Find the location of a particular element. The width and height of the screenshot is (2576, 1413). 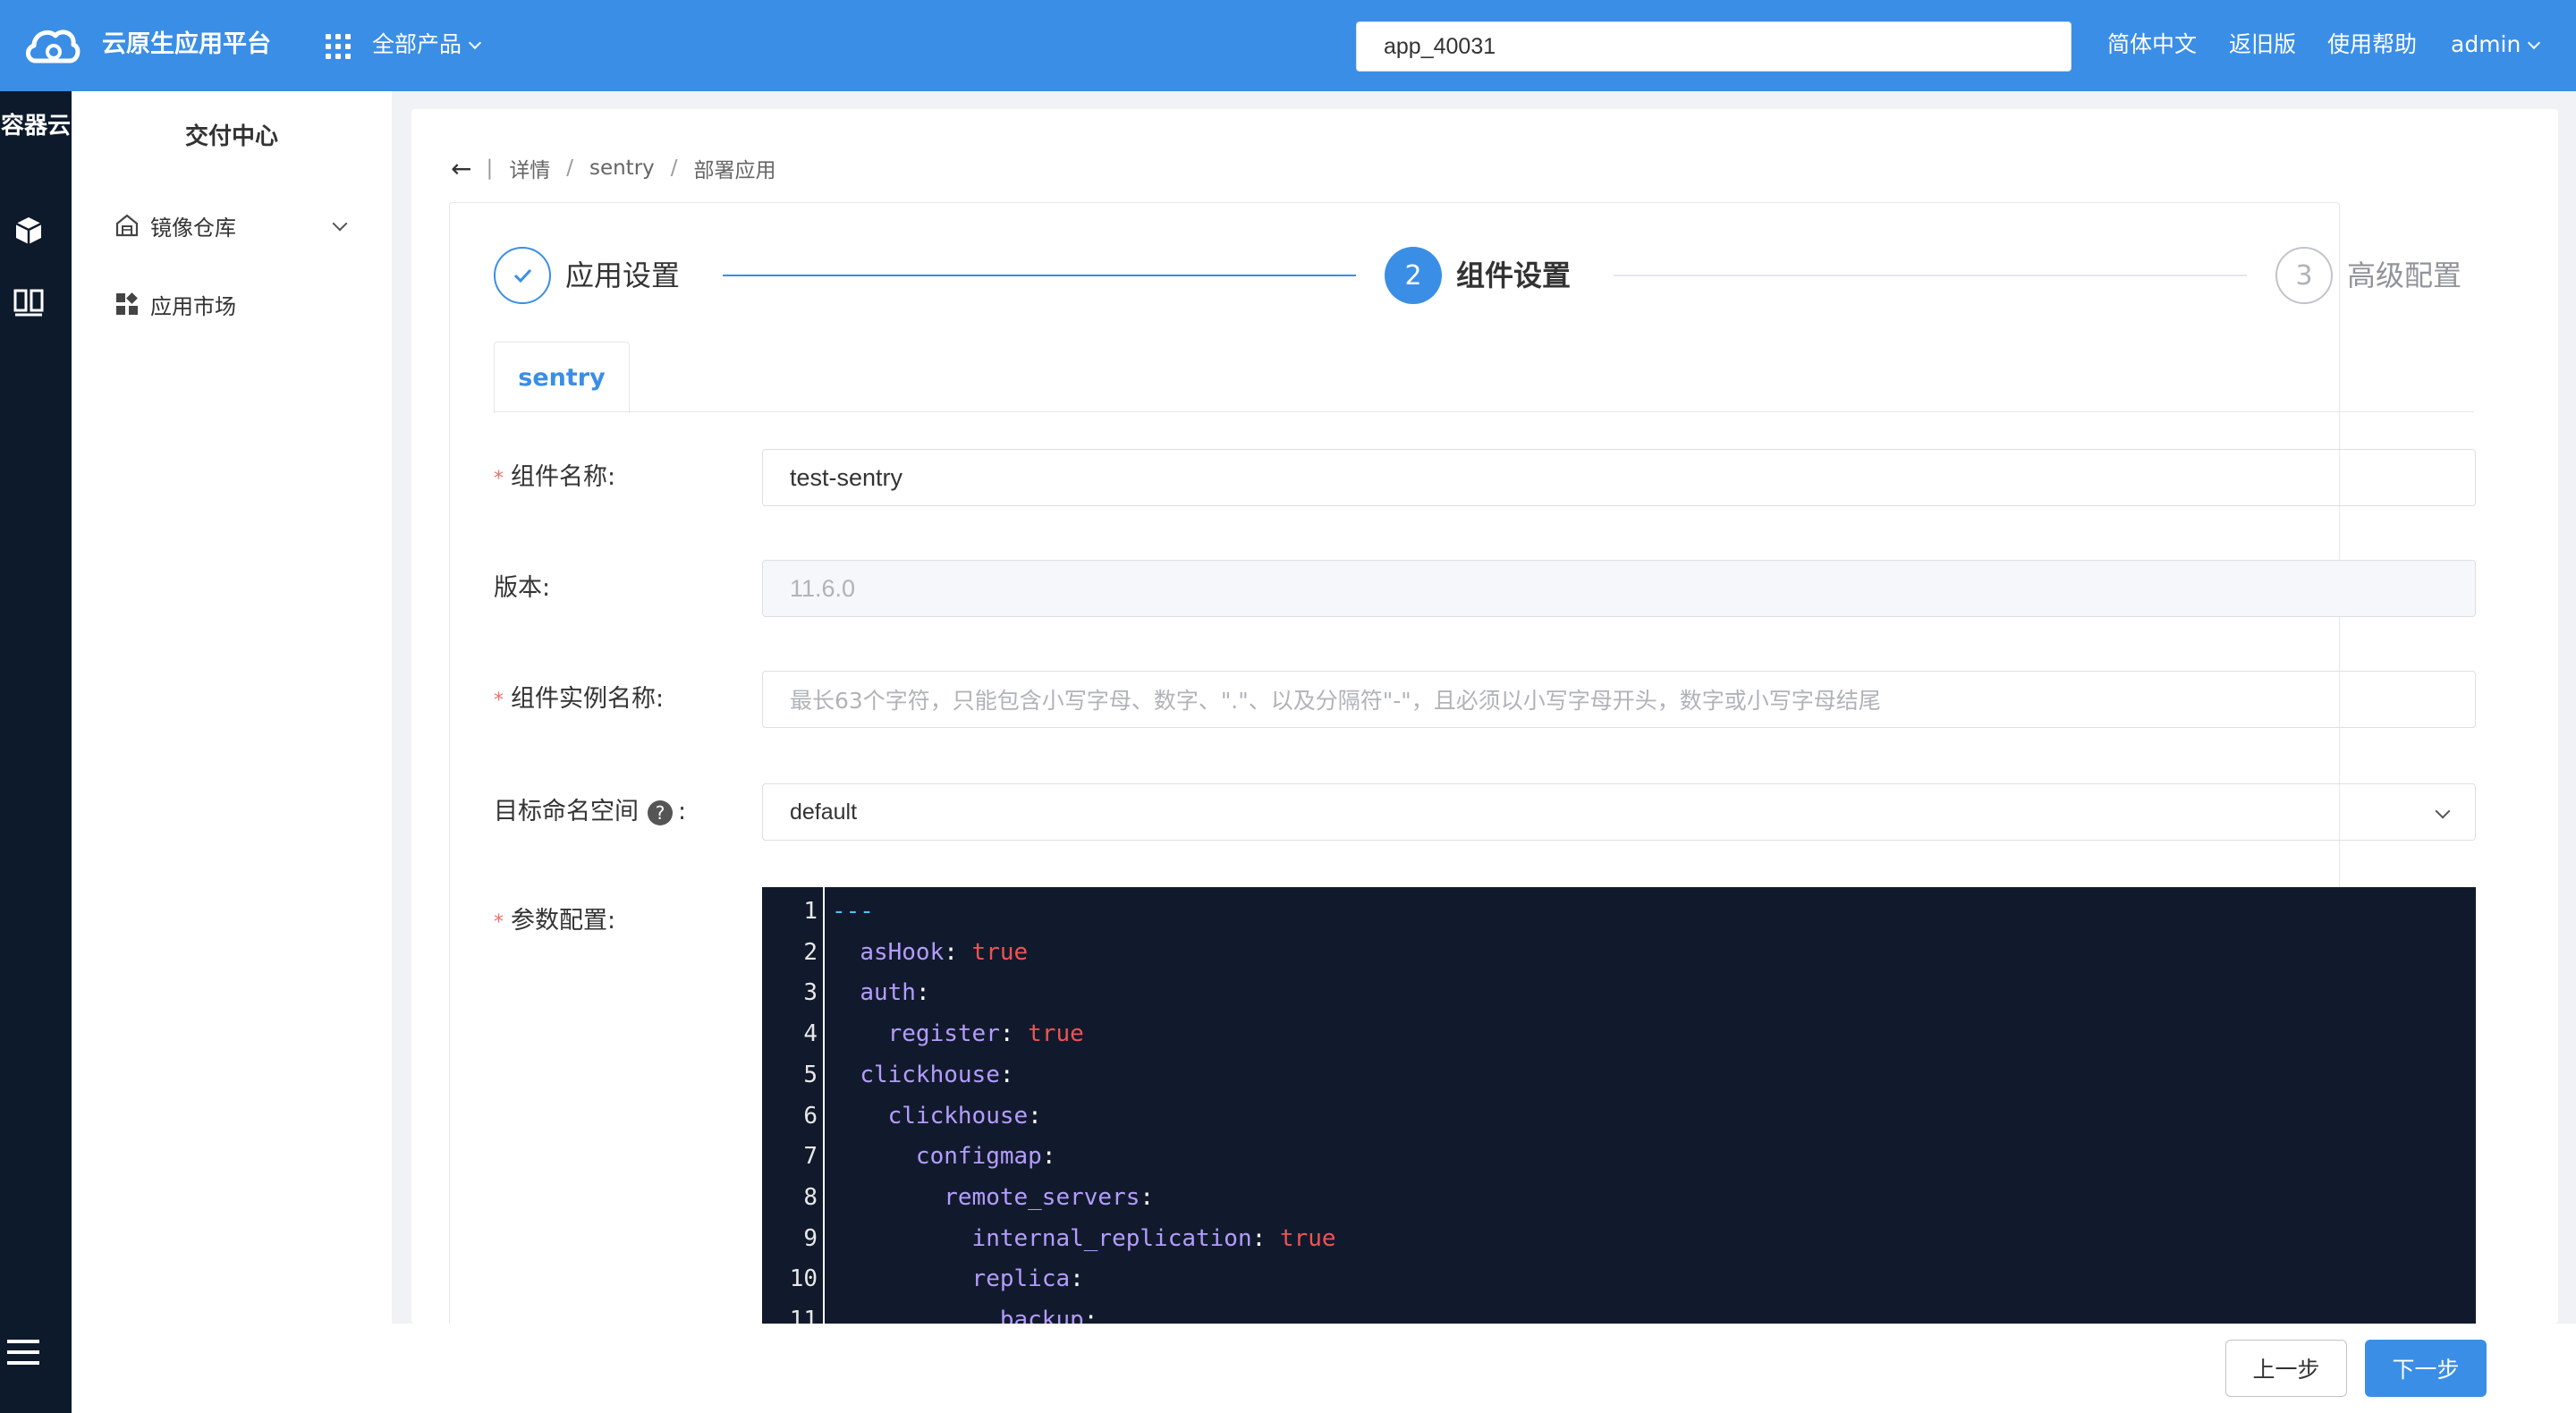

sidebar-title: 交付中心 is located at coordinates (231, 136).